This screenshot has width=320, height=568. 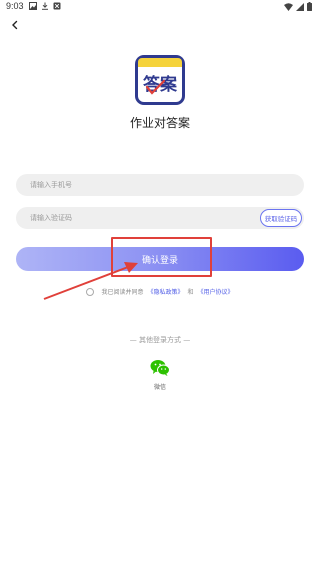 What do you see at coordinates (160, 80) in the screenshot?
I see `app-logo: 答案` at bounding box center [160, 80].